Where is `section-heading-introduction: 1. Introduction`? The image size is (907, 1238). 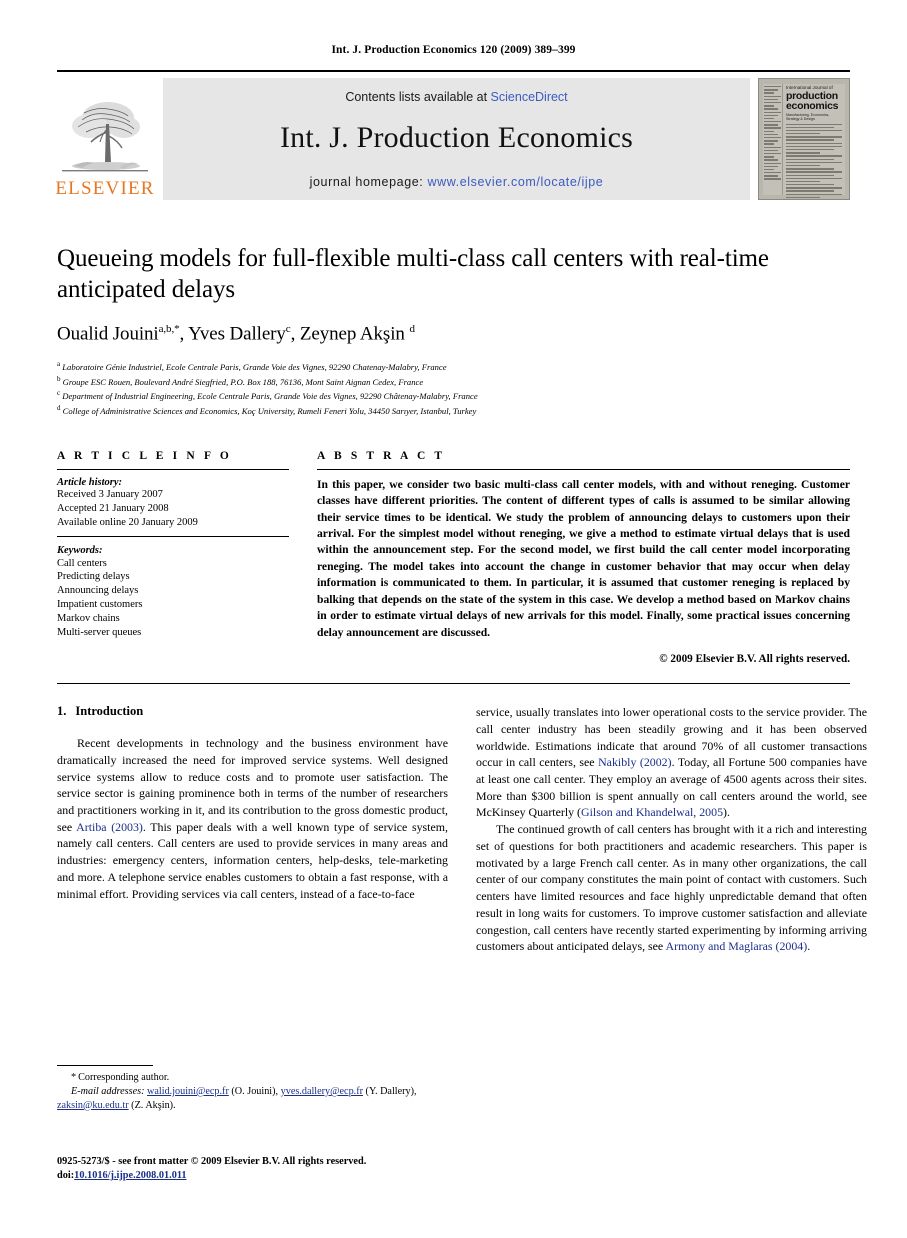
section-heading-introduction: 1. Introduction is located at coordinates (252, 711).